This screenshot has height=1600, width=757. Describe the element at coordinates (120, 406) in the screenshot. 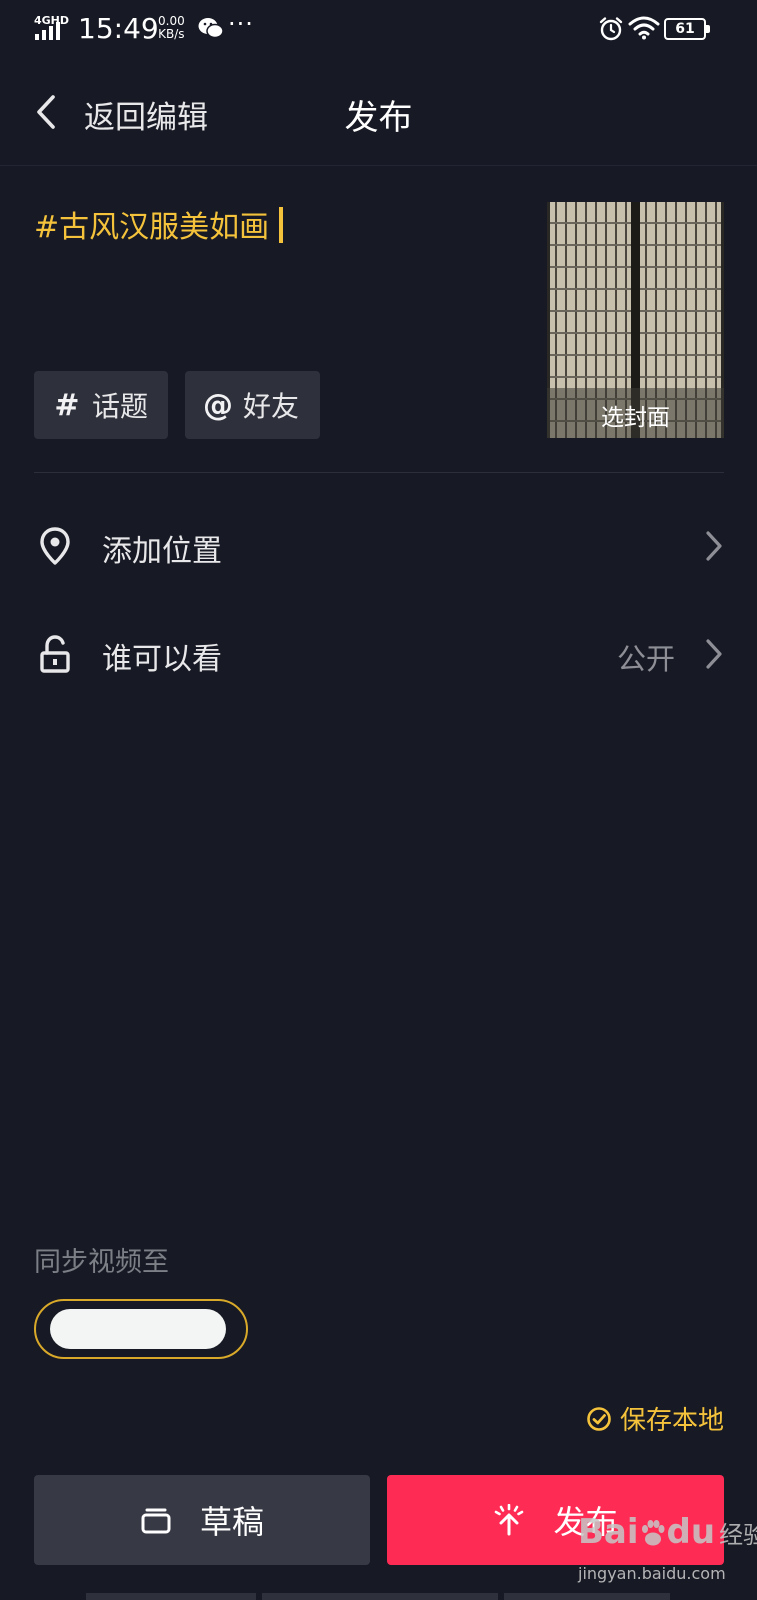

I see `add-topic-label: 话题` at that location.